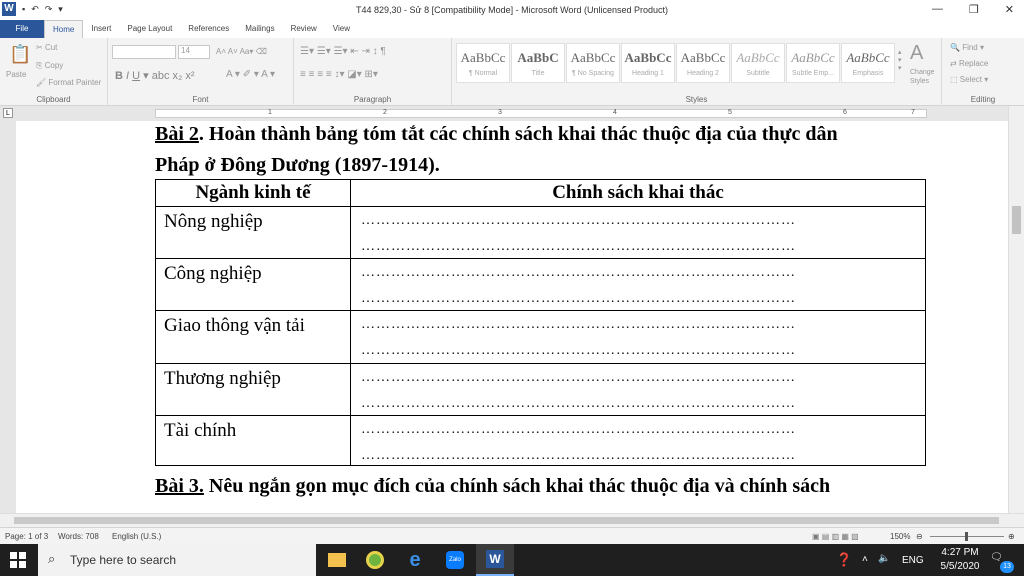  I want to click on horizontal-ruler: L 1 2 3 4 5 6 7, so click(512, 113).